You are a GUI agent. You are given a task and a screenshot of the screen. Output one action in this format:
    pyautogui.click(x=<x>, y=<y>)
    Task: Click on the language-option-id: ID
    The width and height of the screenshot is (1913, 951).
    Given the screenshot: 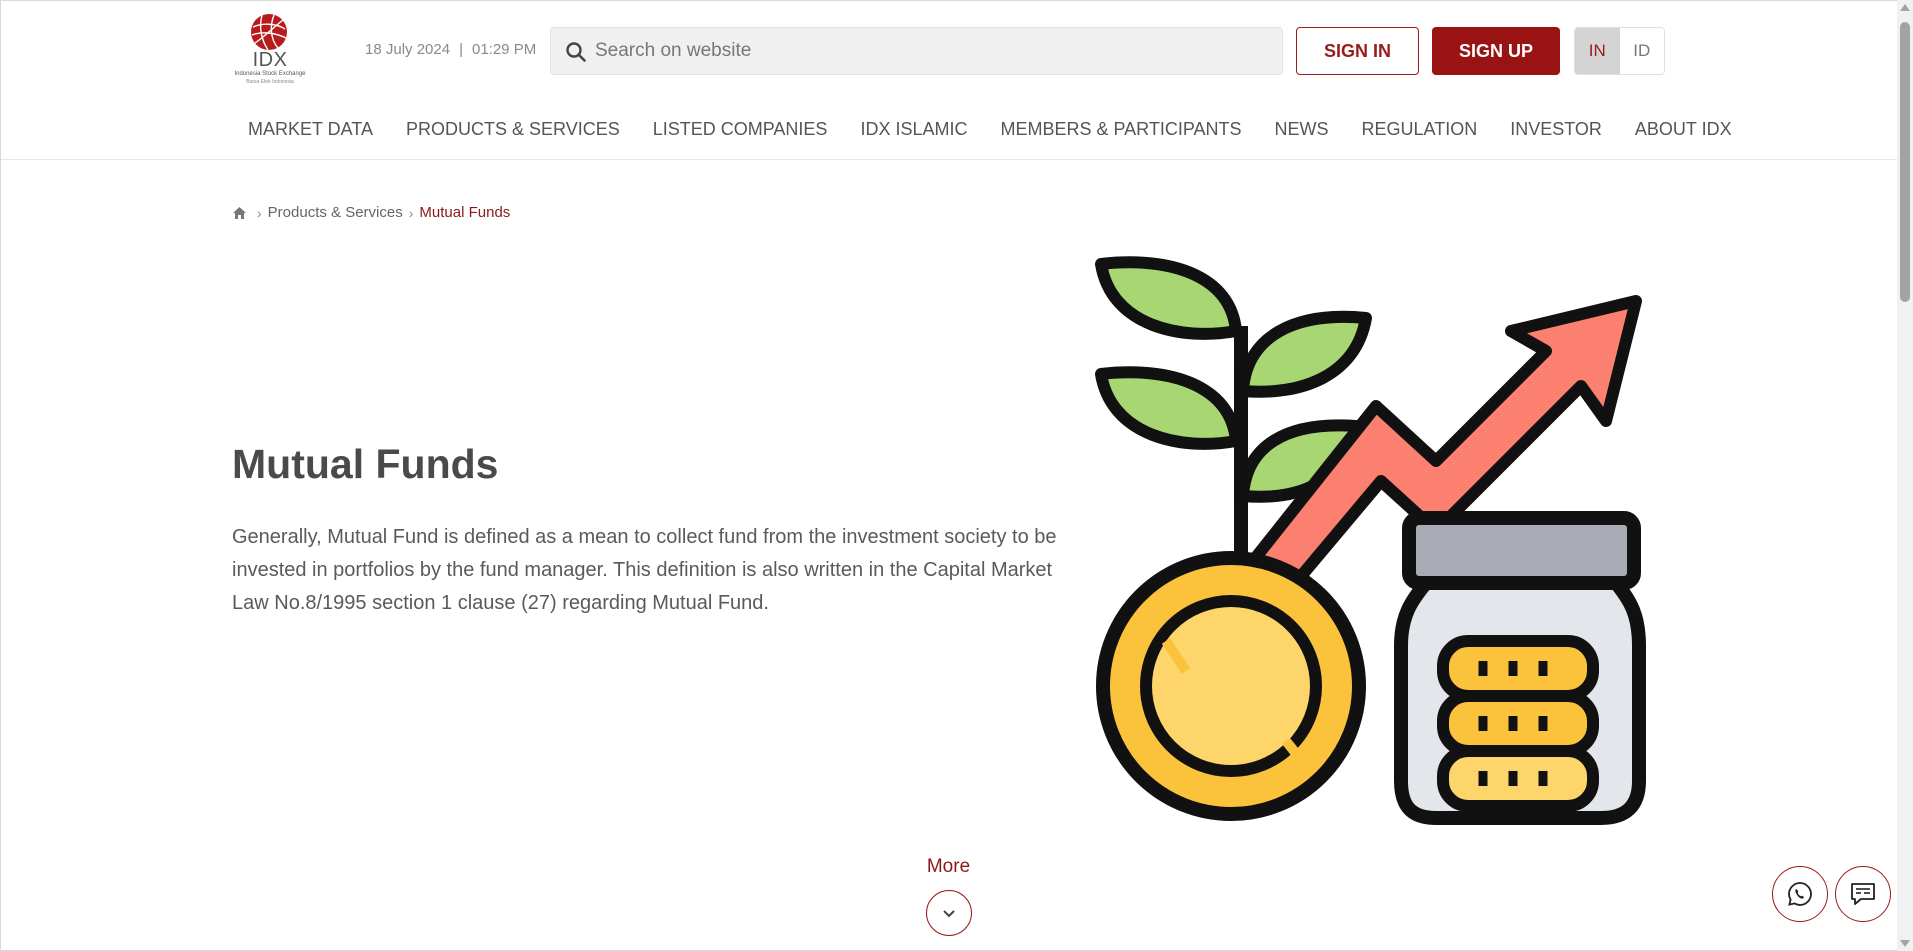 What is the action you would take?
    pyautogui.click(x=1641, y=51)
    